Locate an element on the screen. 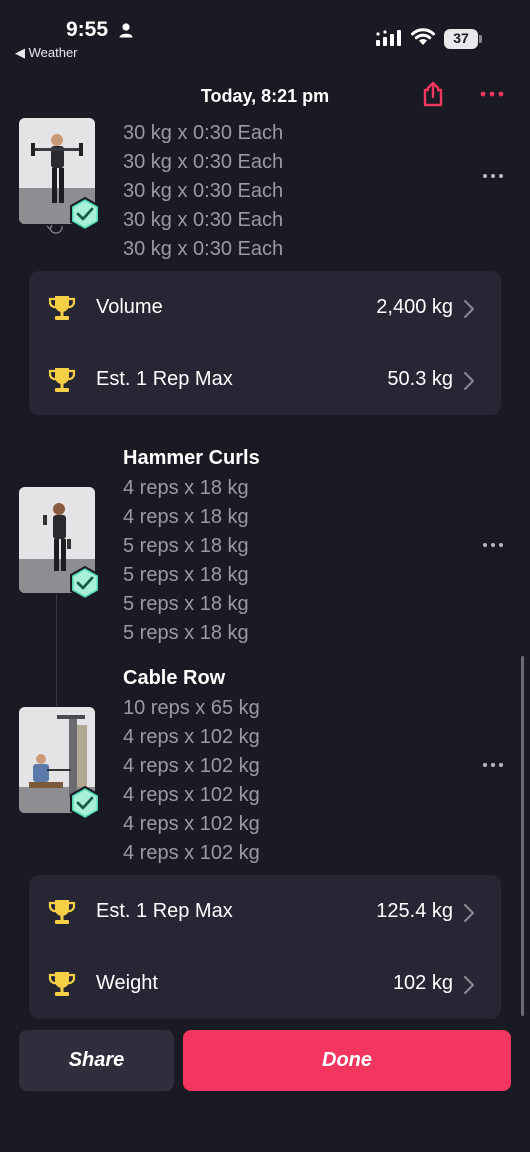 The image size is (530, 1152). records-card: Est. 1 Rep Max 125.4 kg Weight 102 kg is located at coordinates (265, 947).